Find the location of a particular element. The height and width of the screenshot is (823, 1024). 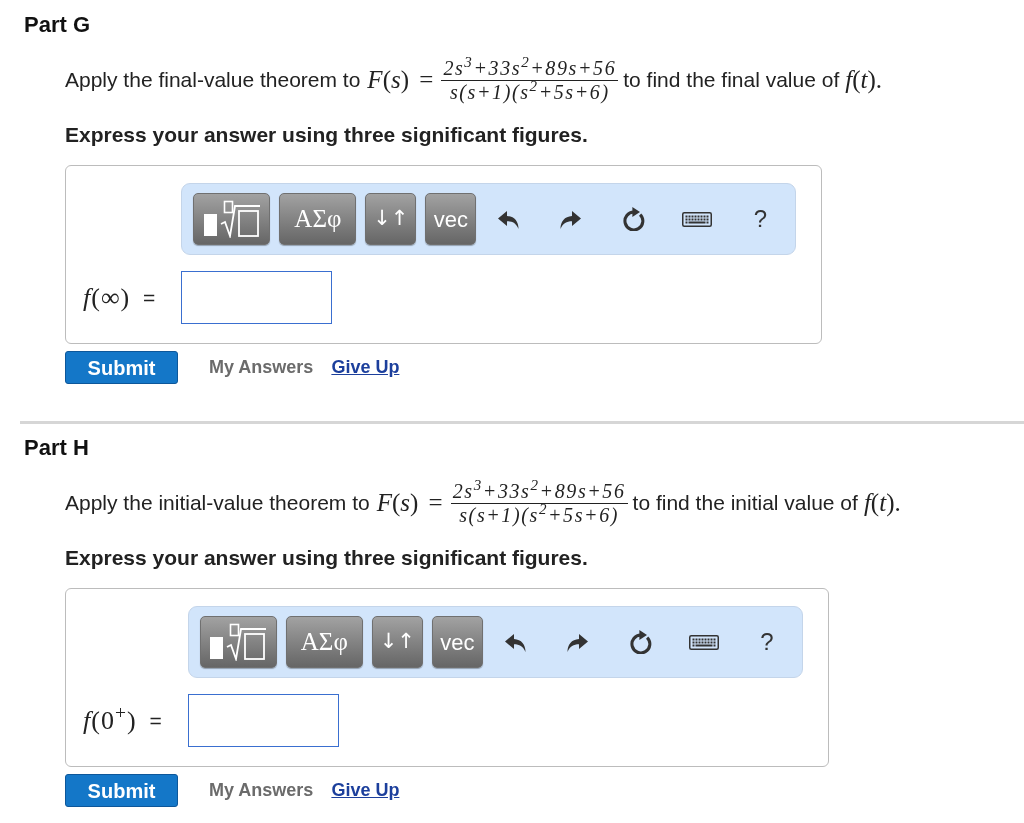

prompt-text: Apply the final-value theorem to is located at coordinates (213, 80).